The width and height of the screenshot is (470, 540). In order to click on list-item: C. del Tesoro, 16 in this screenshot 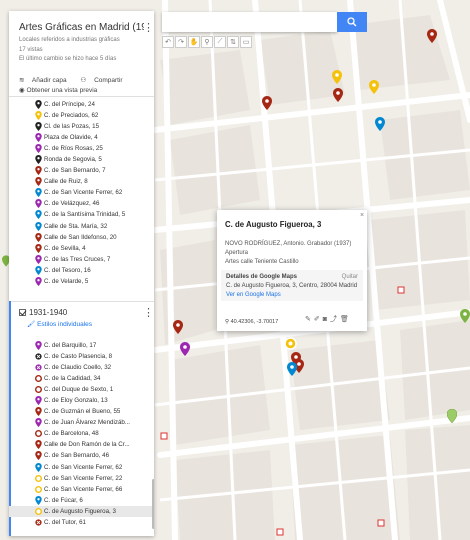, I will do `click(81, 270)`.